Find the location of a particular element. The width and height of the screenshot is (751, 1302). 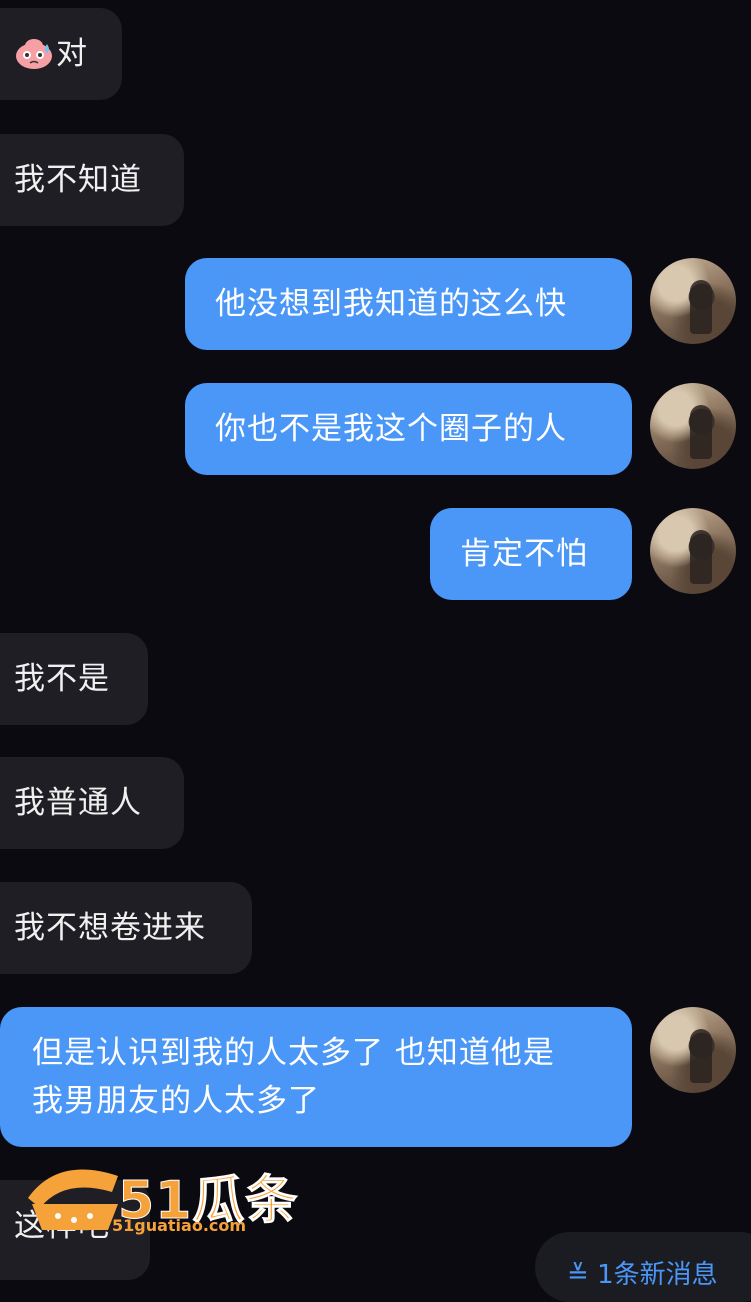

message-incoming: 我普通人 is located at coordinates (92, 803).